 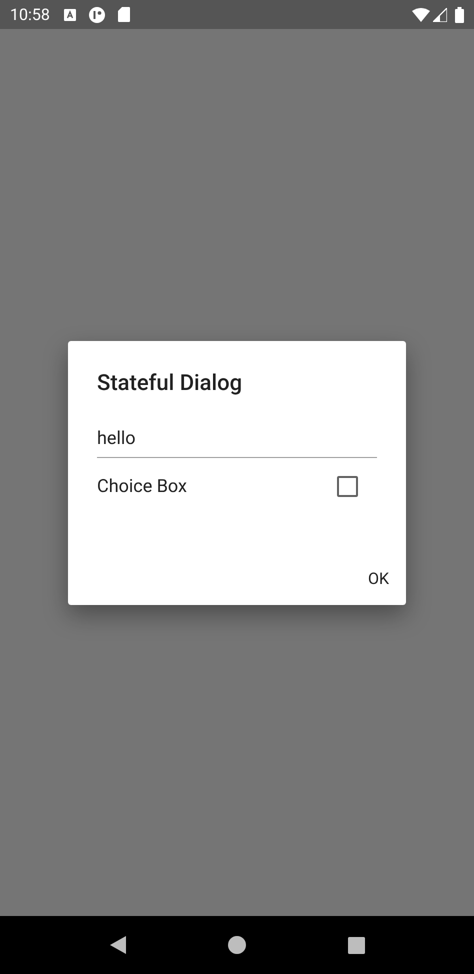 I want to click on text-field: hello, so click(x=237, y=439).